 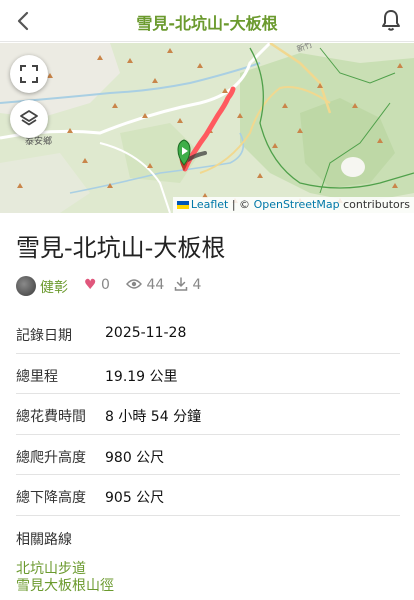 I want to click on bell-icon, so click(x=391, y=20).